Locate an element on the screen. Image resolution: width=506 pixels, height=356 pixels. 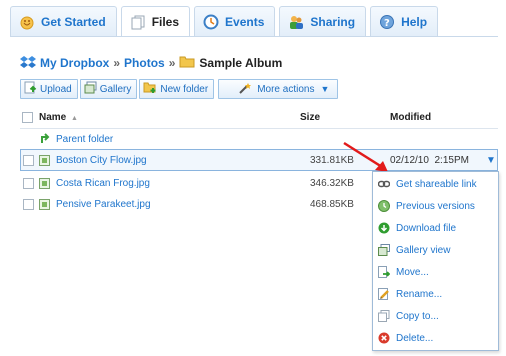
chevron-down-icon: ▼ is located at coordinates (325, 89).